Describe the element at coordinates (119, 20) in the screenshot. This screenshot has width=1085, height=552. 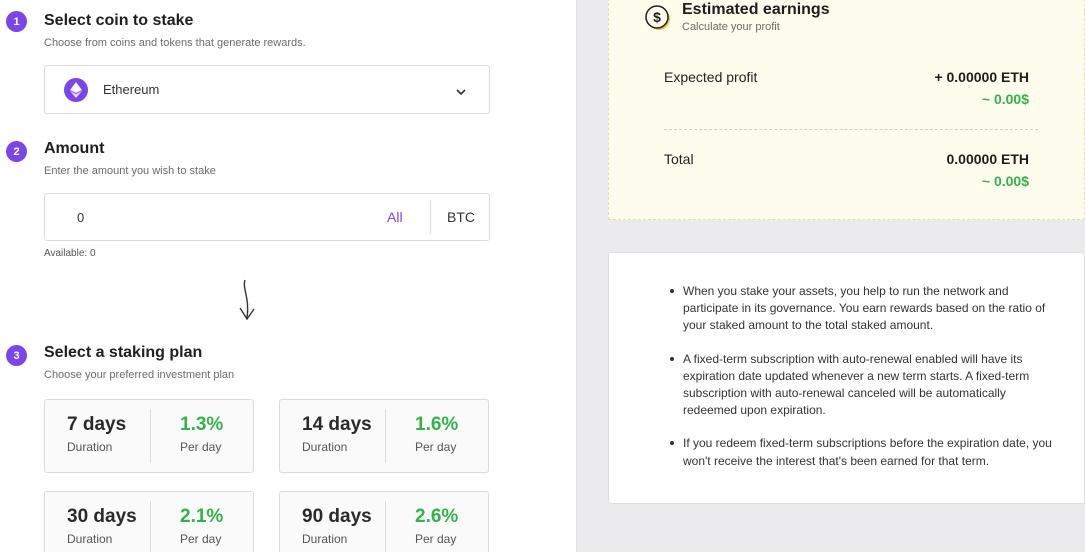
I see `step-title-select-coin: Select coin to stake` at that location.